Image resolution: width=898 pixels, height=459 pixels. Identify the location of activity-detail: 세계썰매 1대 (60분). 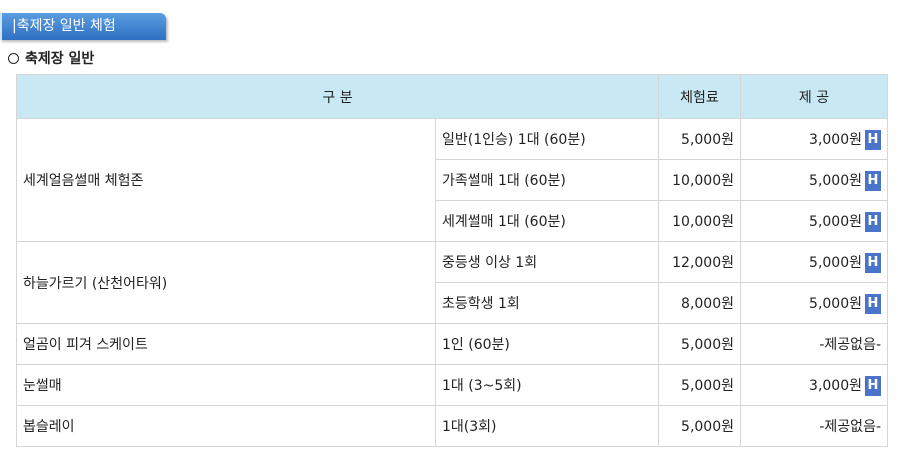
(547, 221).